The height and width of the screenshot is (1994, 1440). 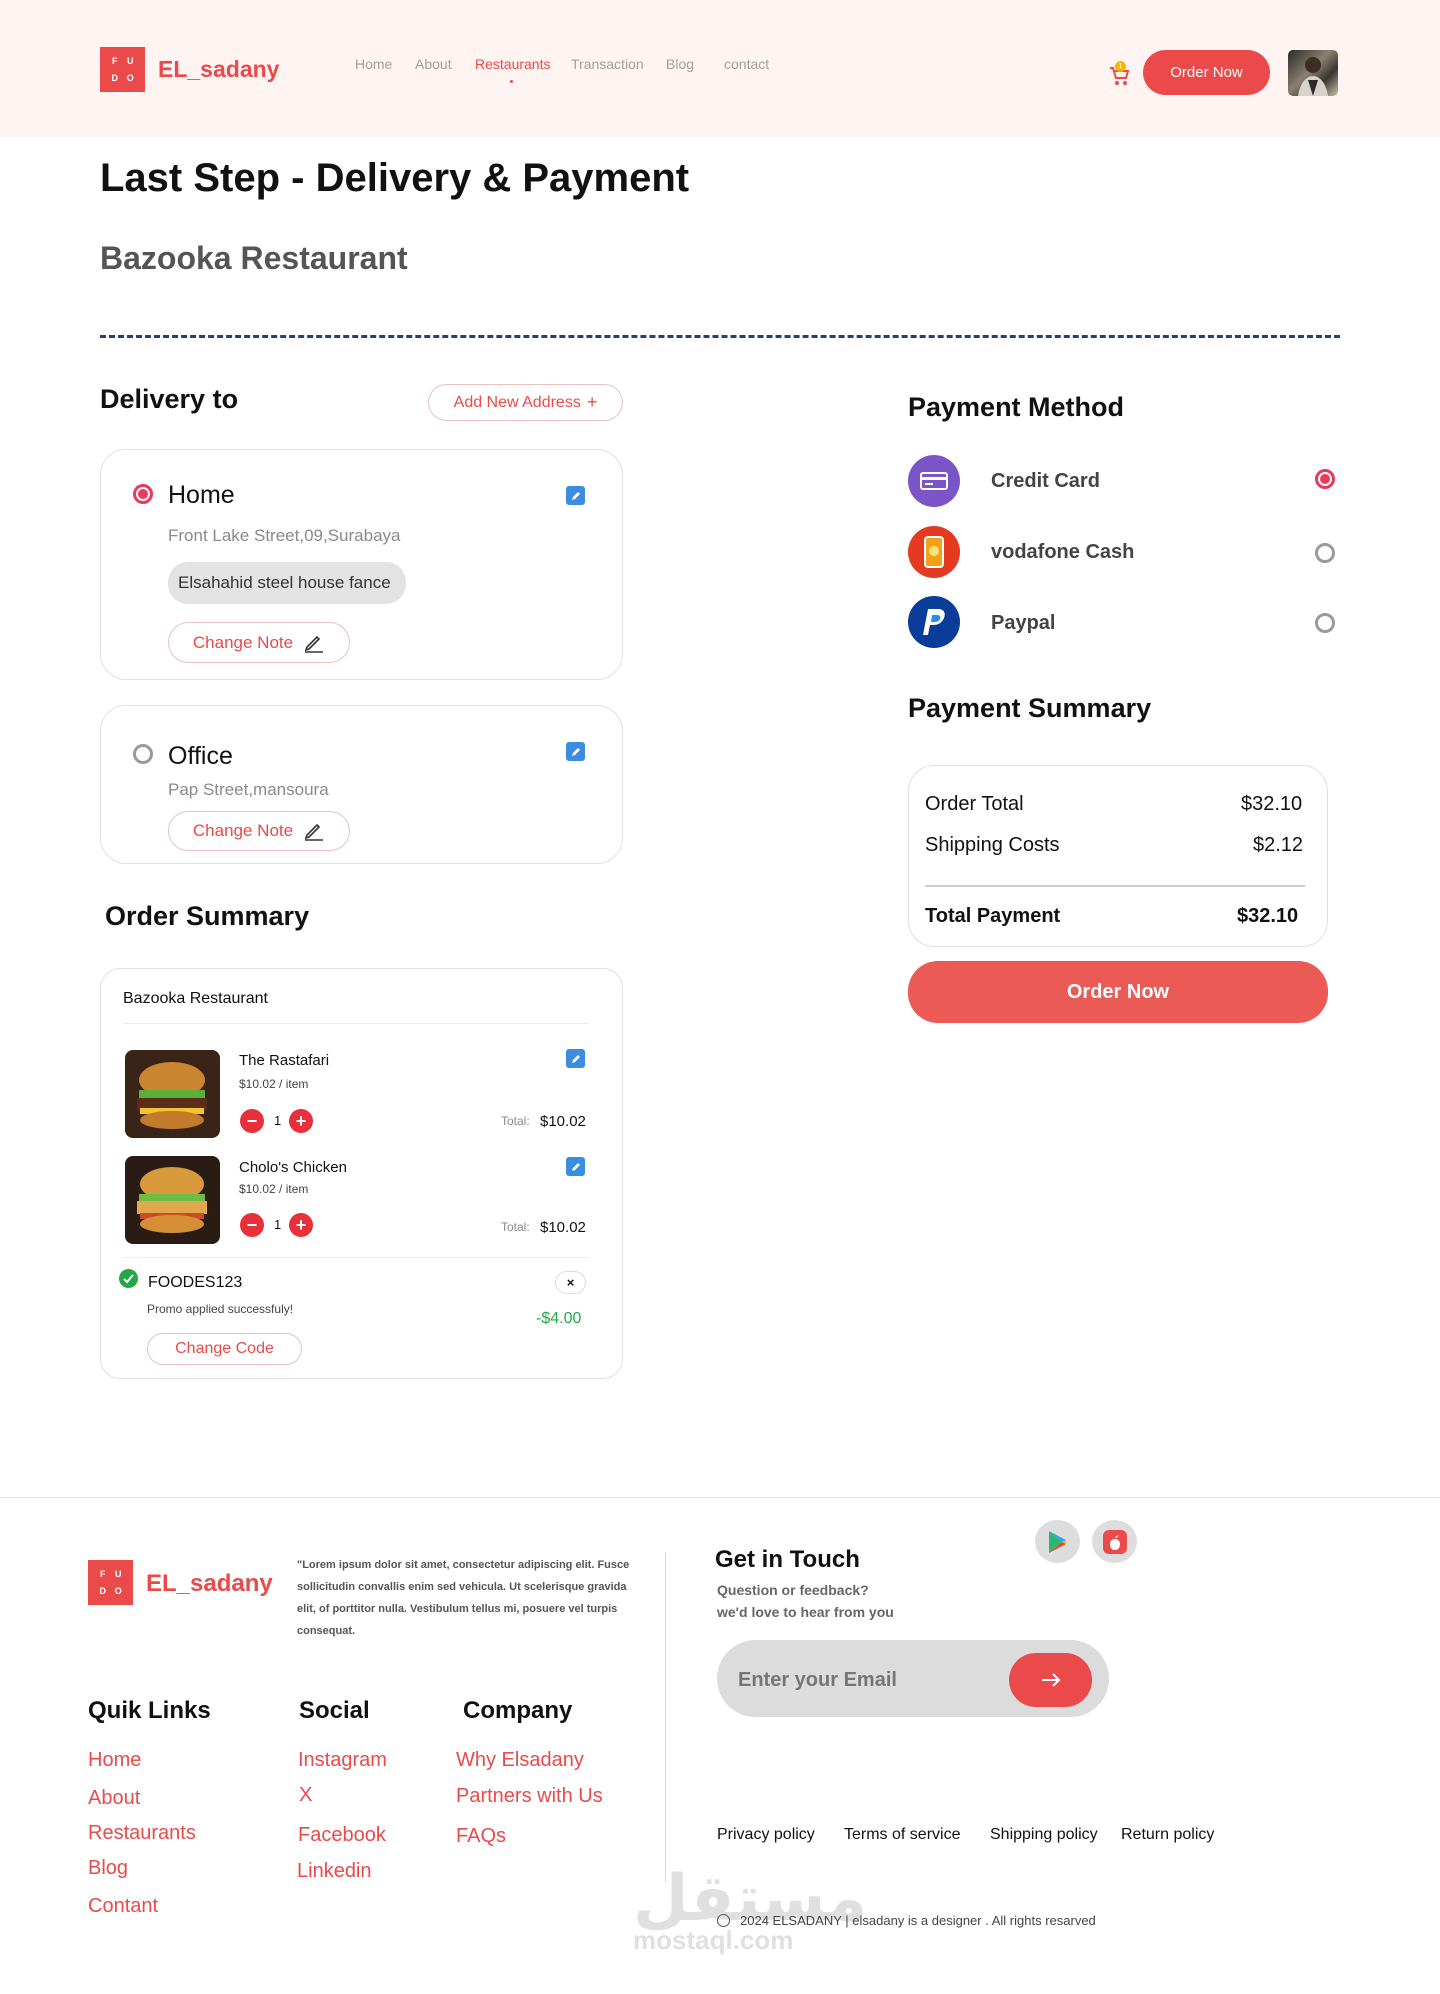 I want to click on footer-brand: EL_sadany, so click(x=209, y=1583).